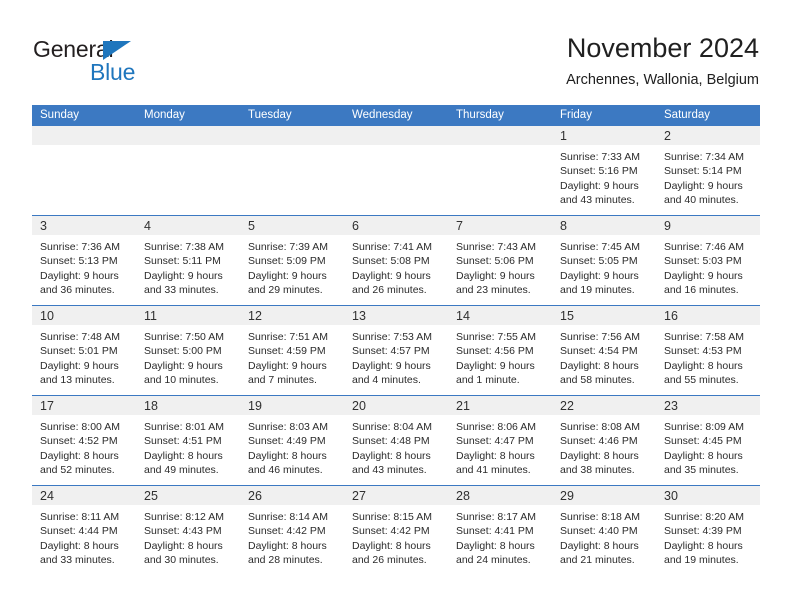  Describe the element at coordinates (708, 225) in the screenshot. I see `day-number: 9` at that location.